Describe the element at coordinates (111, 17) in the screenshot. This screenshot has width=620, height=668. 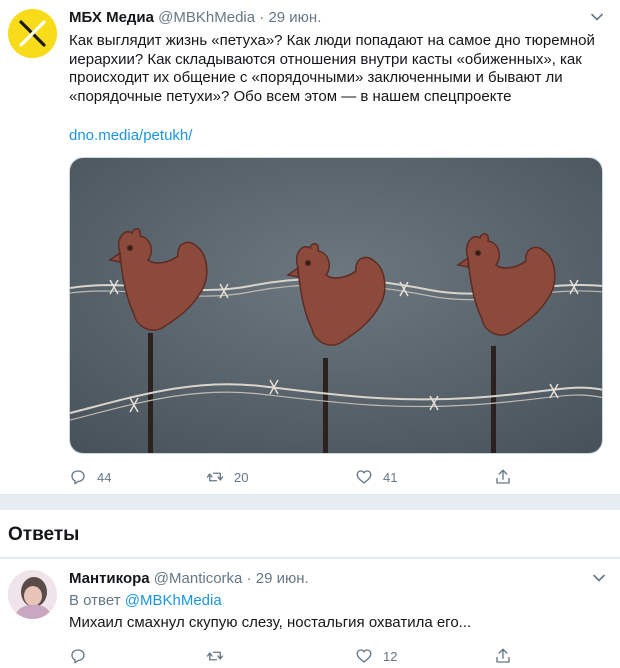
I see `author-name: МБХ Медиа` at that location.